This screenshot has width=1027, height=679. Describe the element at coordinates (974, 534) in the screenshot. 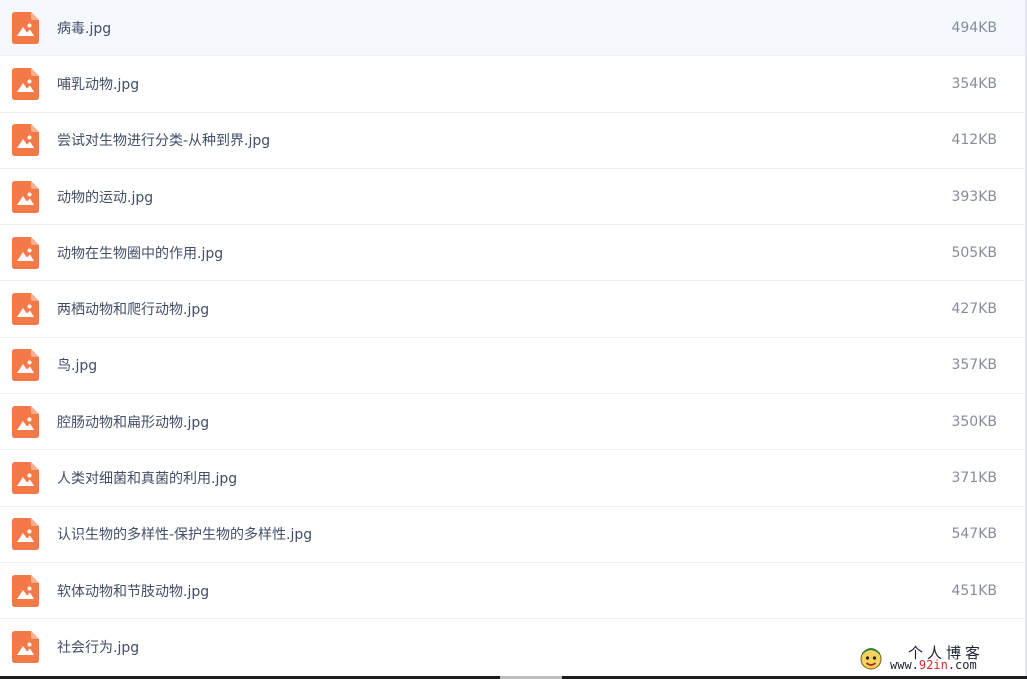

I see `file-size: 547KB` at that location.